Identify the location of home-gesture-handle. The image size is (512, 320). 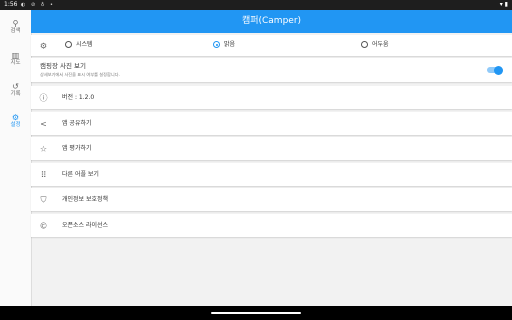
(256, 313).